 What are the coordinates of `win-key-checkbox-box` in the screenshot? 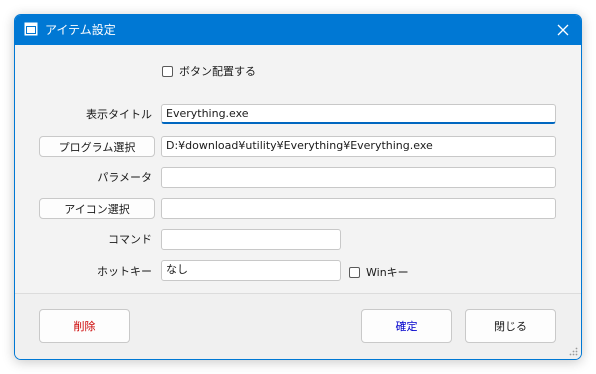 It's located at (354, 272).